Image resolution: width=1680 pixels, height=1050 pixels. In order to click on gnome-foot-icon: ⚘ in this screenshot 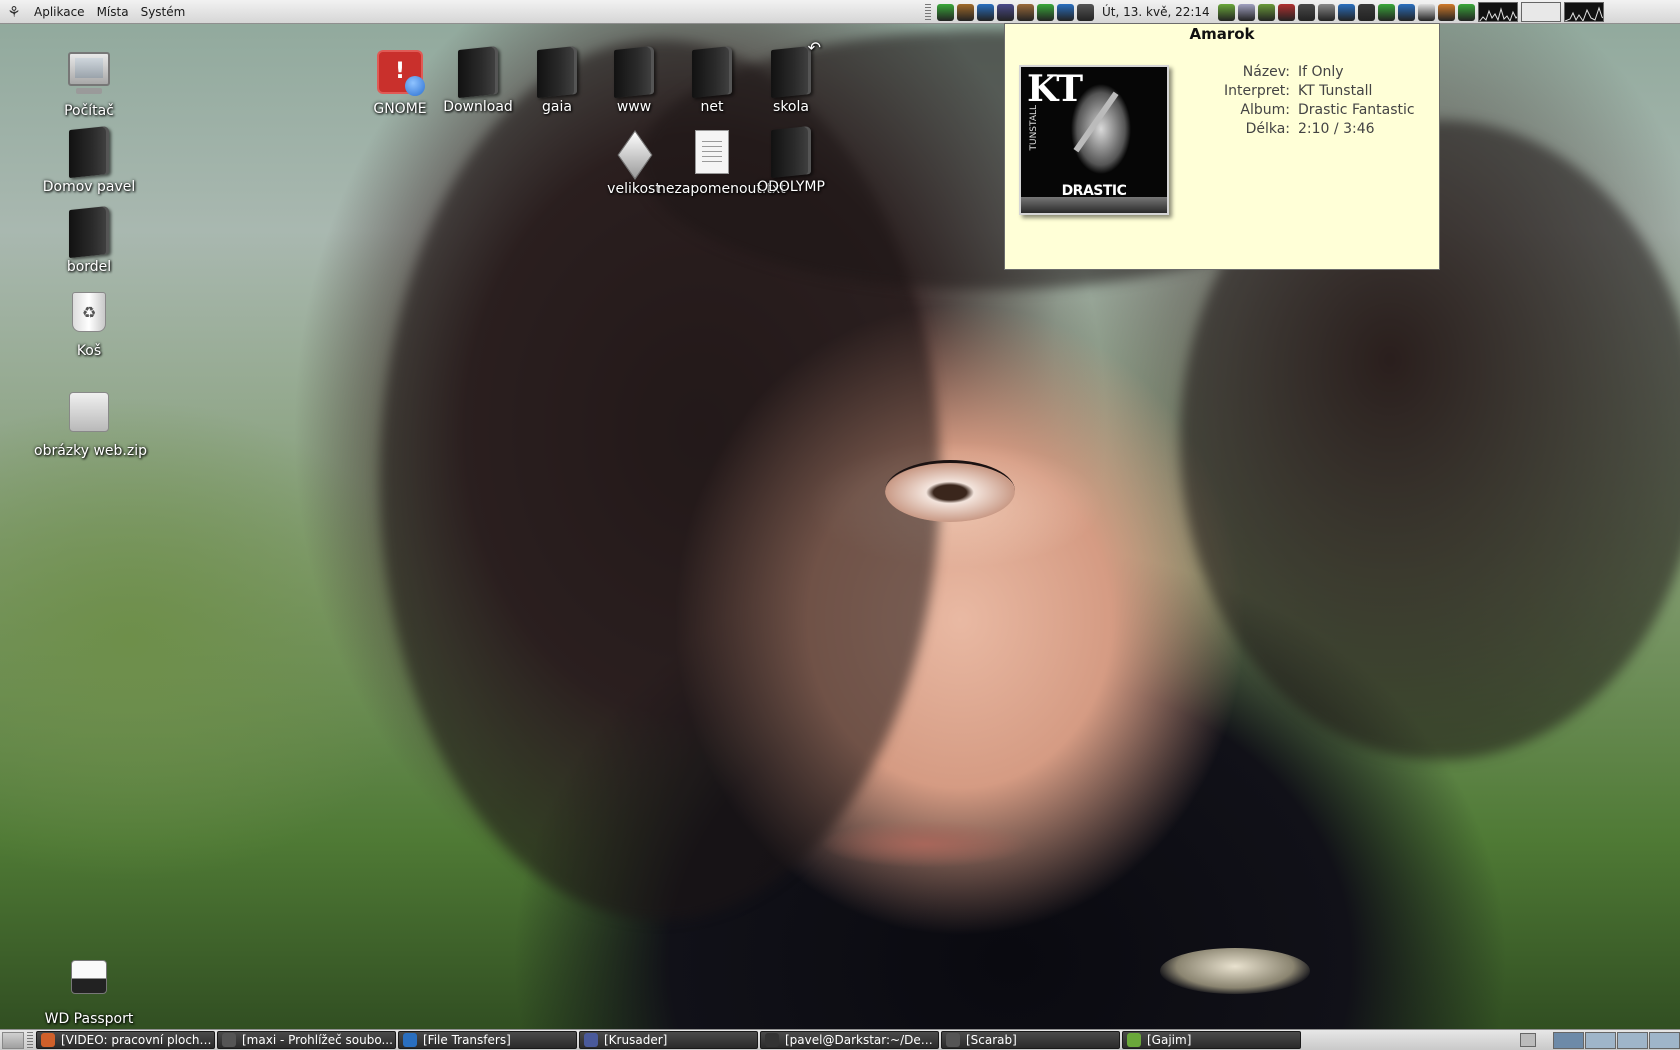, I will do `click(14, 12)`.